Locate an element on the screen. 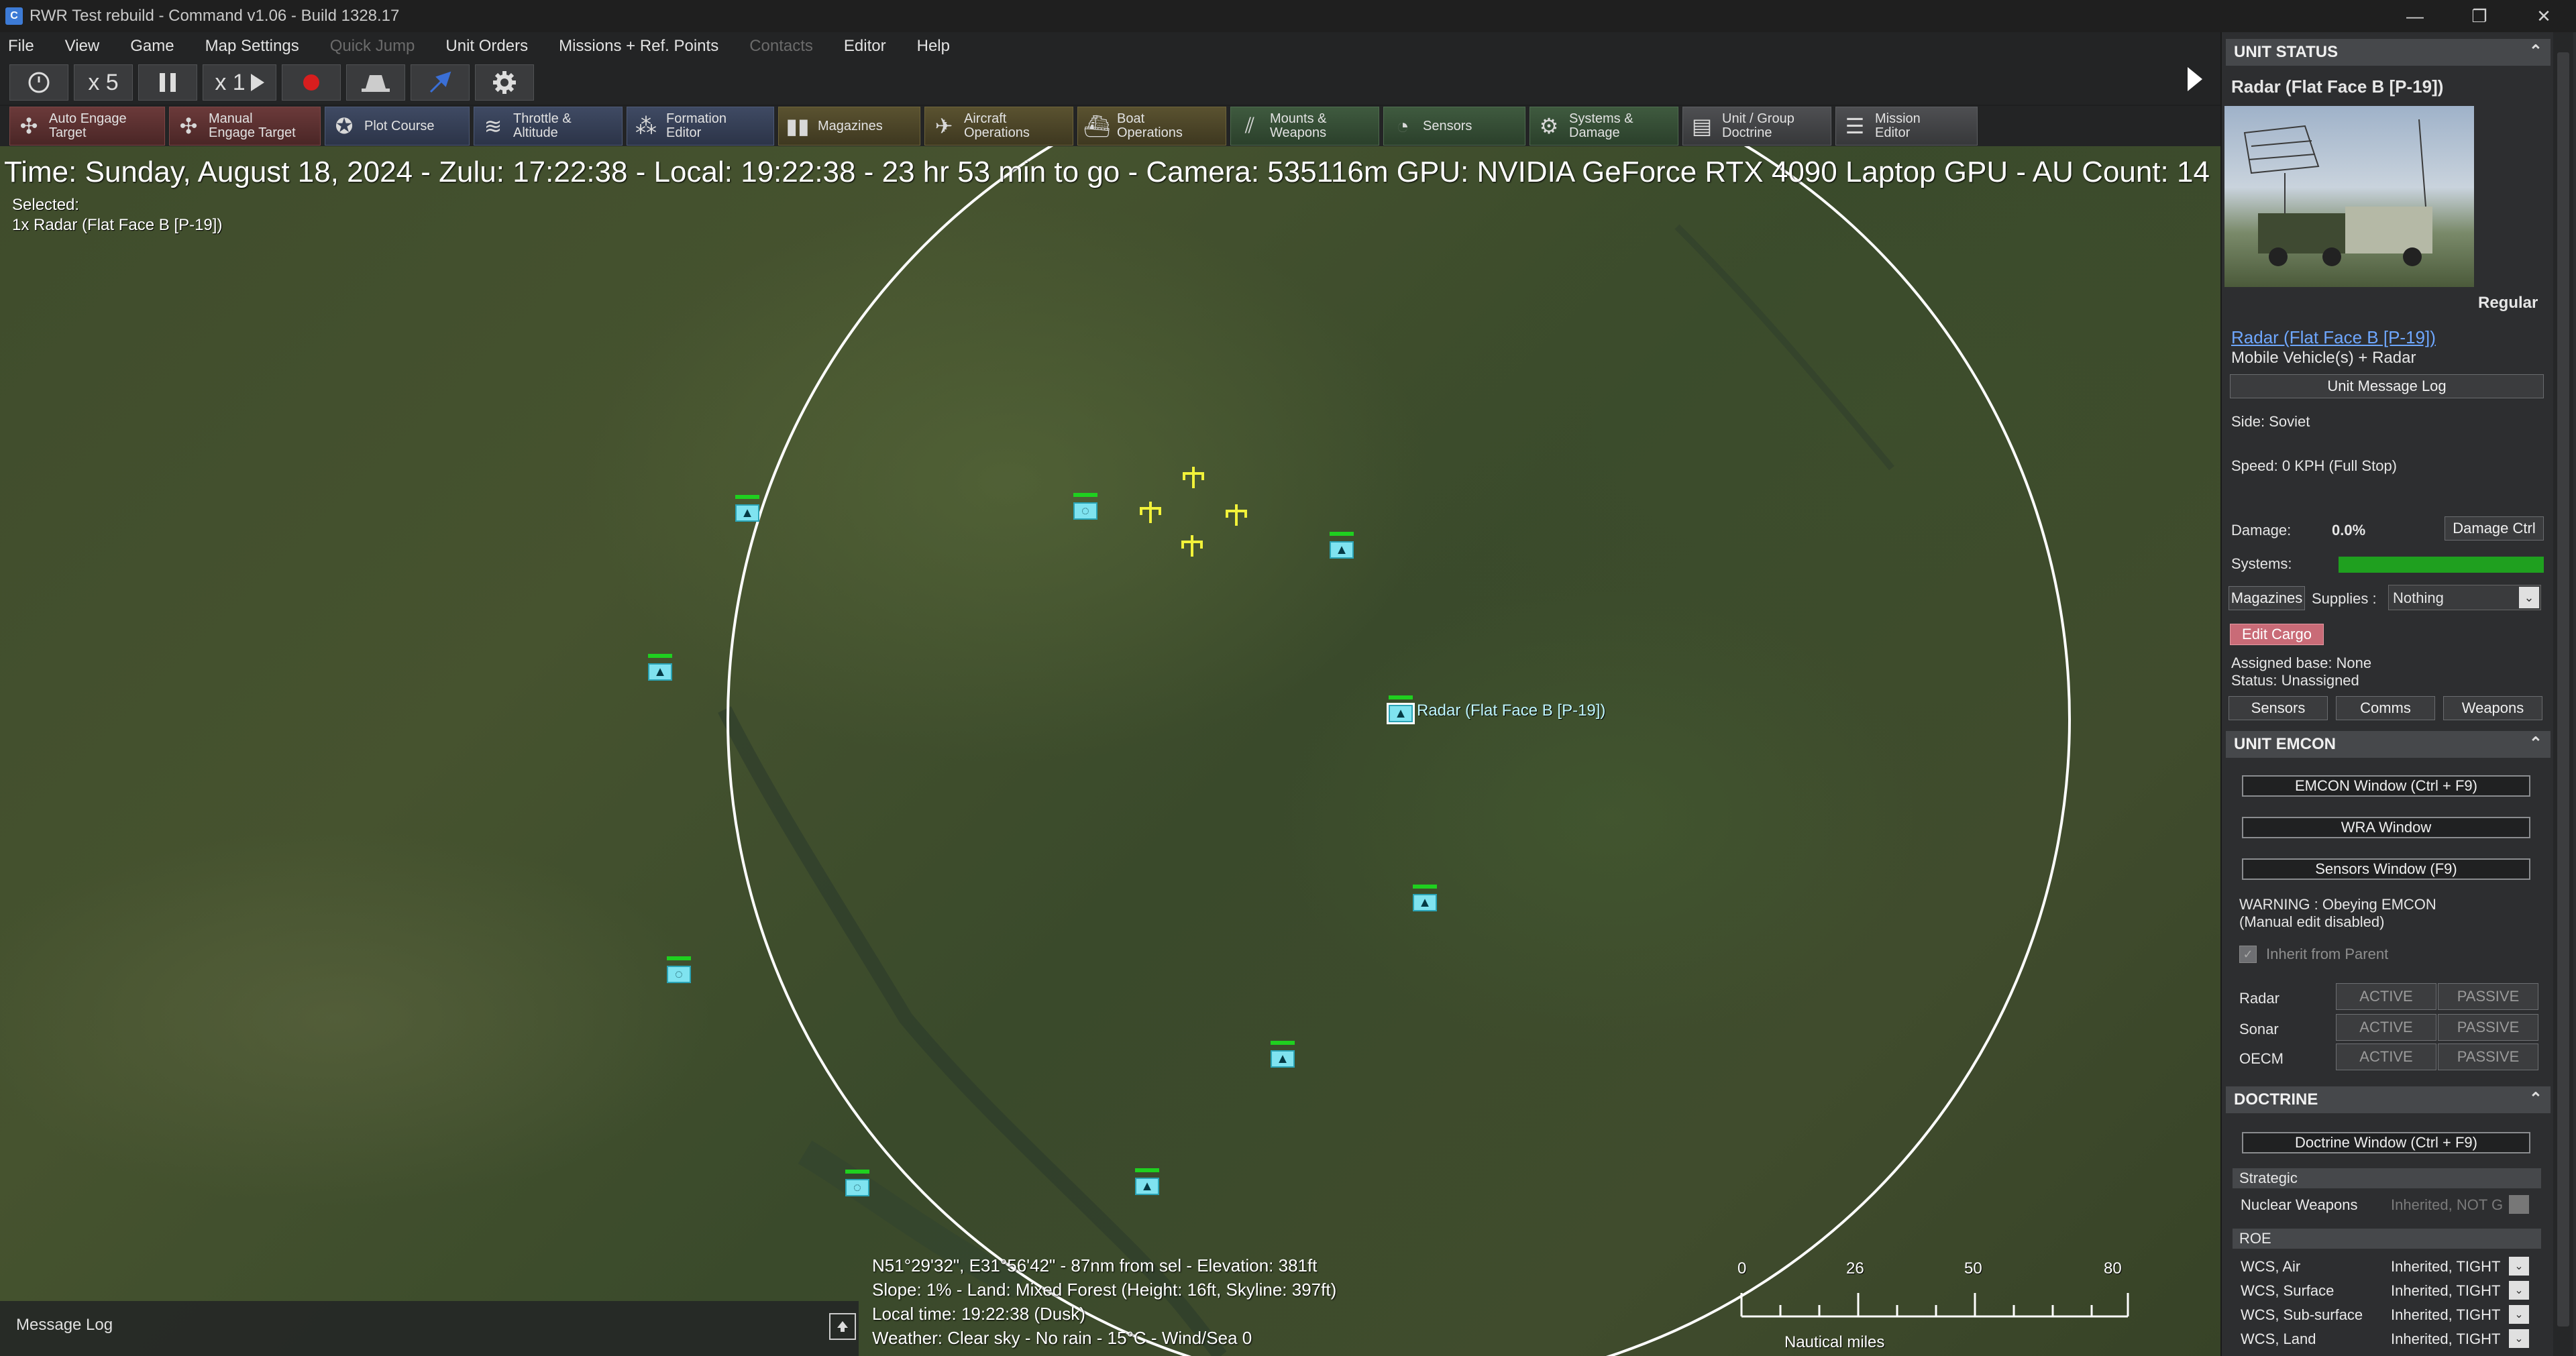  magazines-button: Magazines is located at coordinates (2267, 598).